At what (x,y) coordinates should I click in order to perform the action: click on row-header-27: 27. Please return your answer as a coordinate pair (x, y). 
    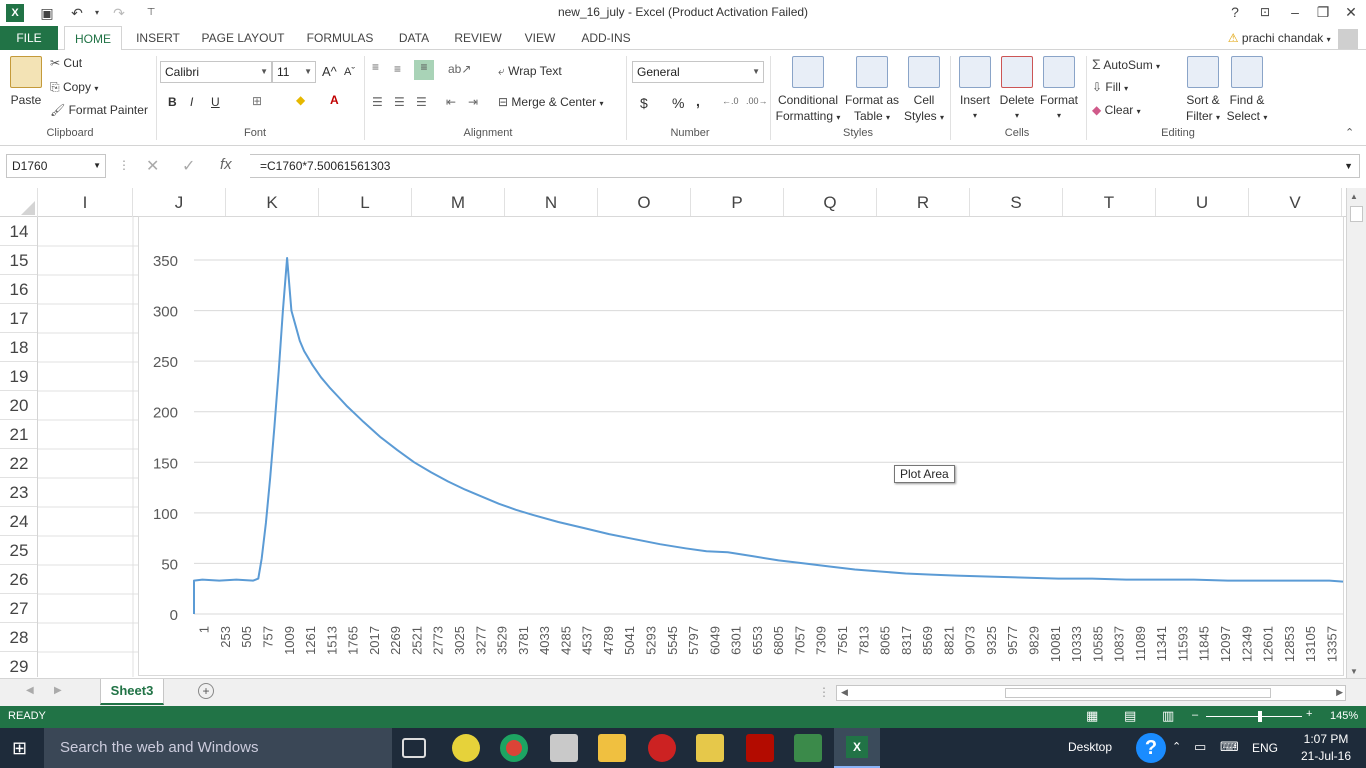
    Looking at the image, I should click on (18, 608).